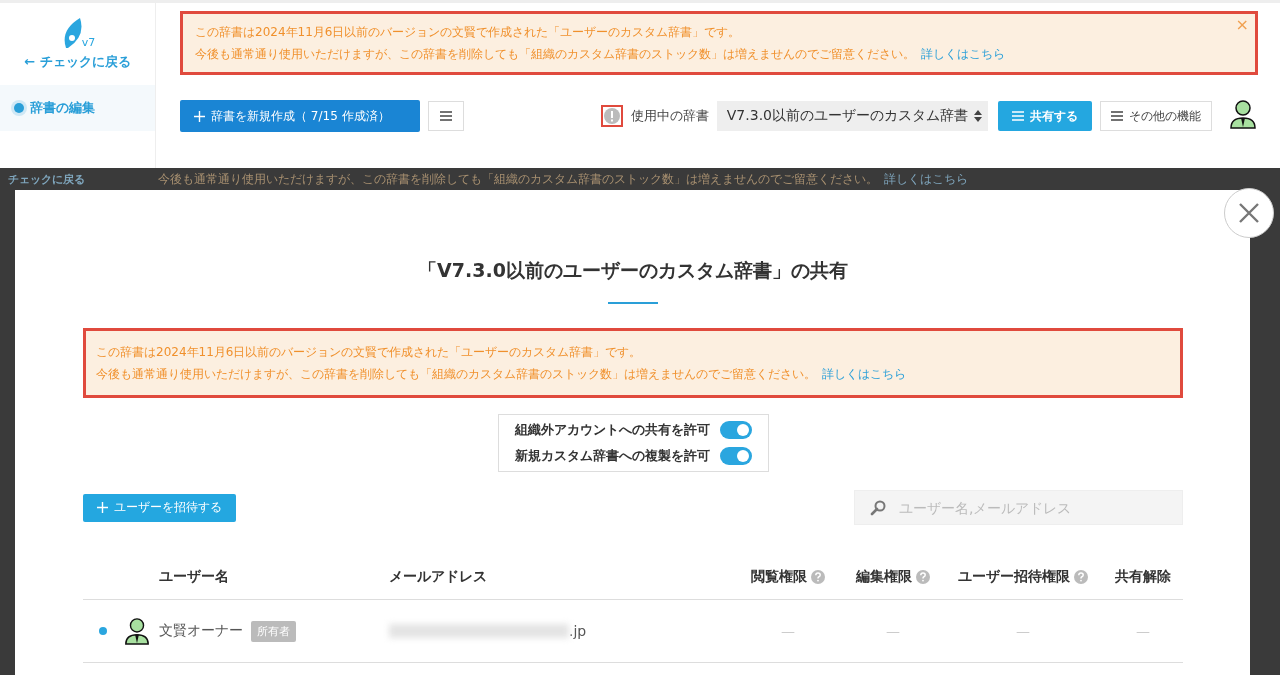 Image resolution: width=1280 pixels, height=675 pixels. I want to click on dictionary-select: V7.3.0以前のユーザーのカスタム辞書, so click(852, 116).